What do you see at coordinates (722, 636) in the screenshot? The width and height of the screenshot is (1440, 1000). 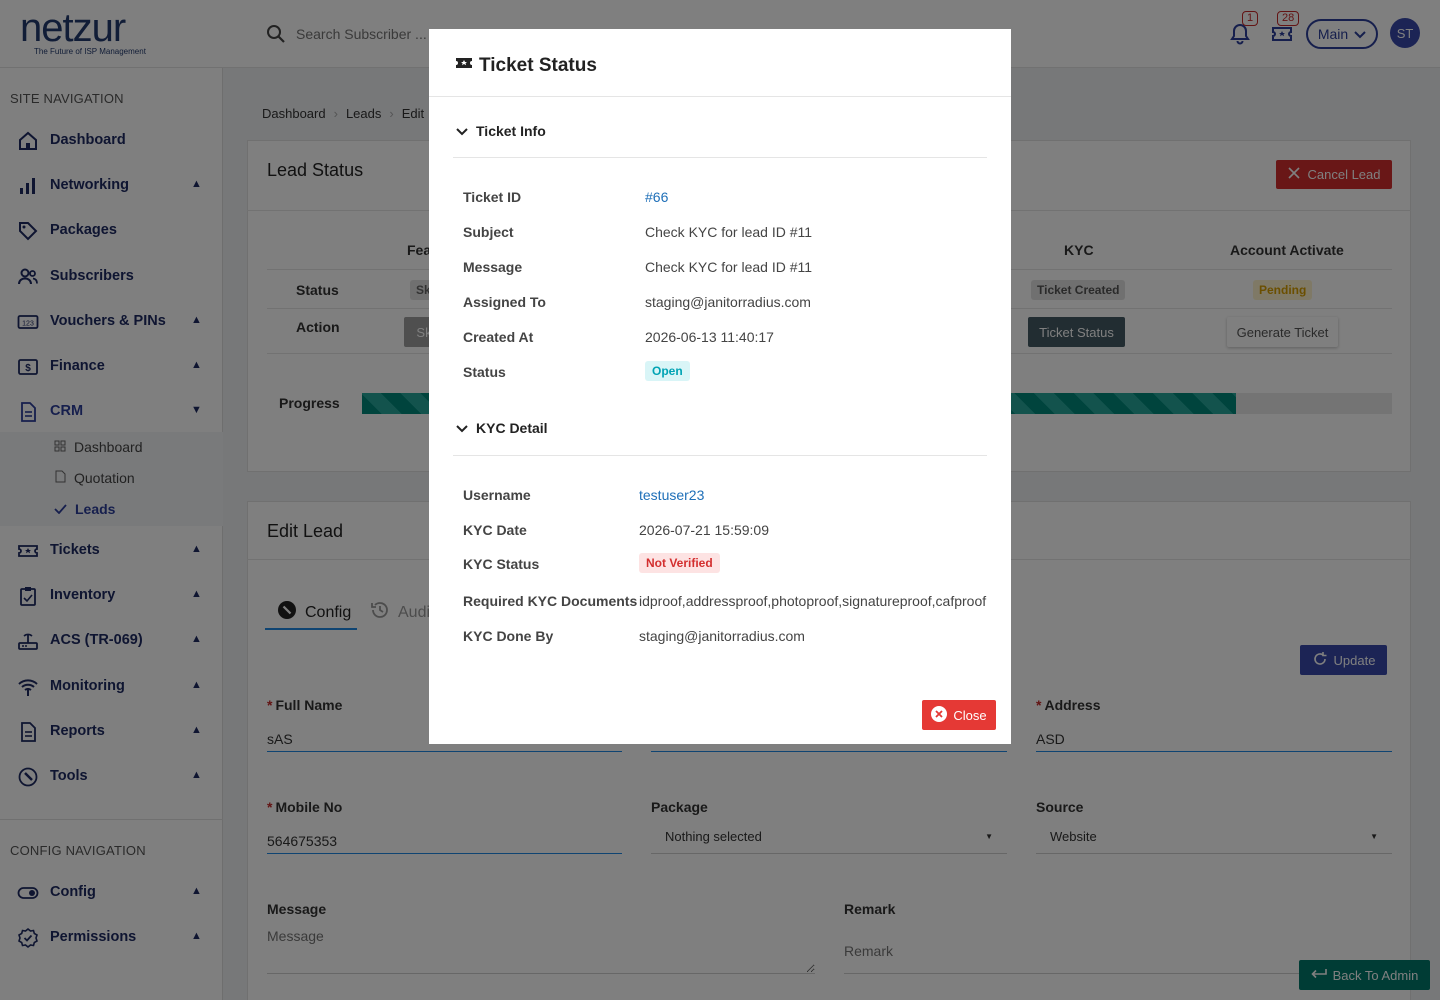 I see `kyc-done-by-value: staging@janitorradius.com` at bounding box center [722, 636].